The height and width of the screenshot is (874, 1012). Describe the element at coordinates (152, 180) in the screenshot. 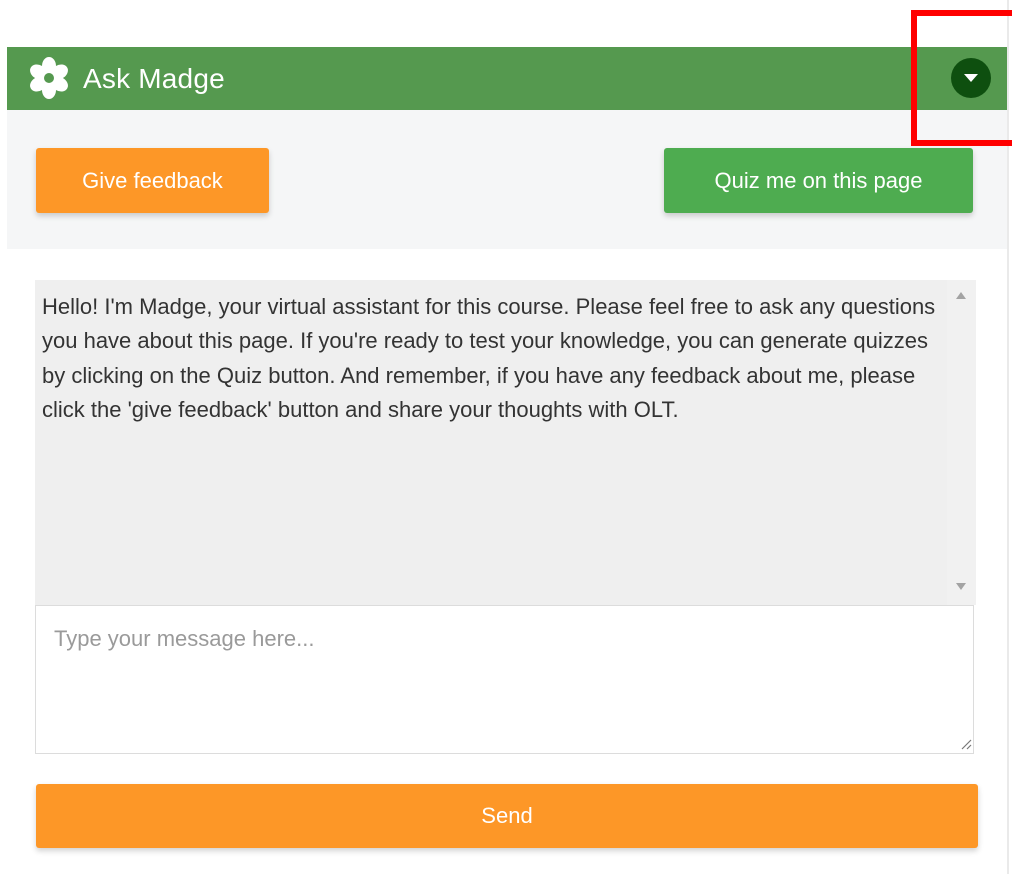

I see `give-feedback-button: Give feedback` at that location.